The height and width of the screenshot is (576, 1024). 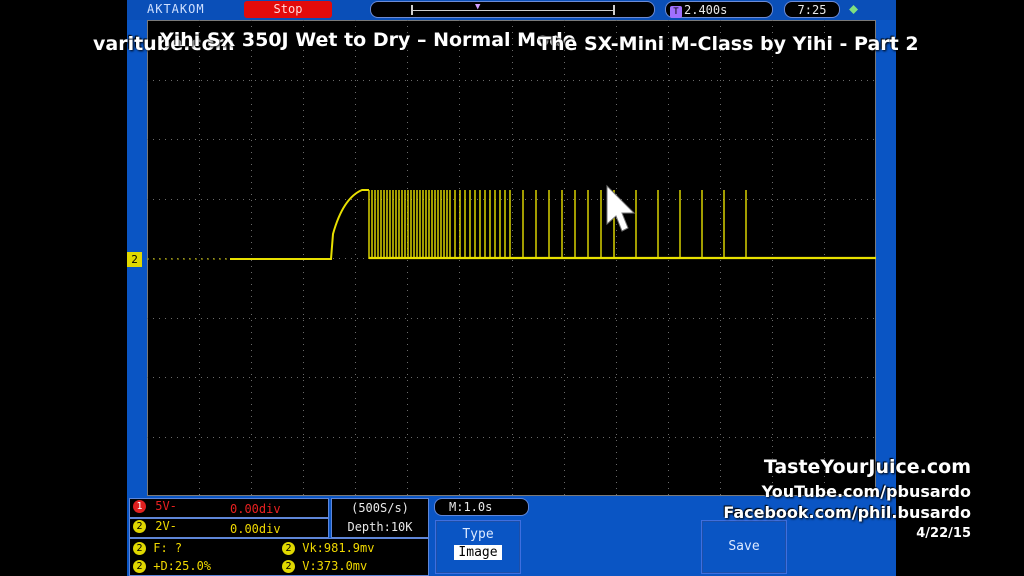 What do you see at coordinates (478, 534) in the screenshot?
I see `type-label: Type` at bounding box center [478, 534].